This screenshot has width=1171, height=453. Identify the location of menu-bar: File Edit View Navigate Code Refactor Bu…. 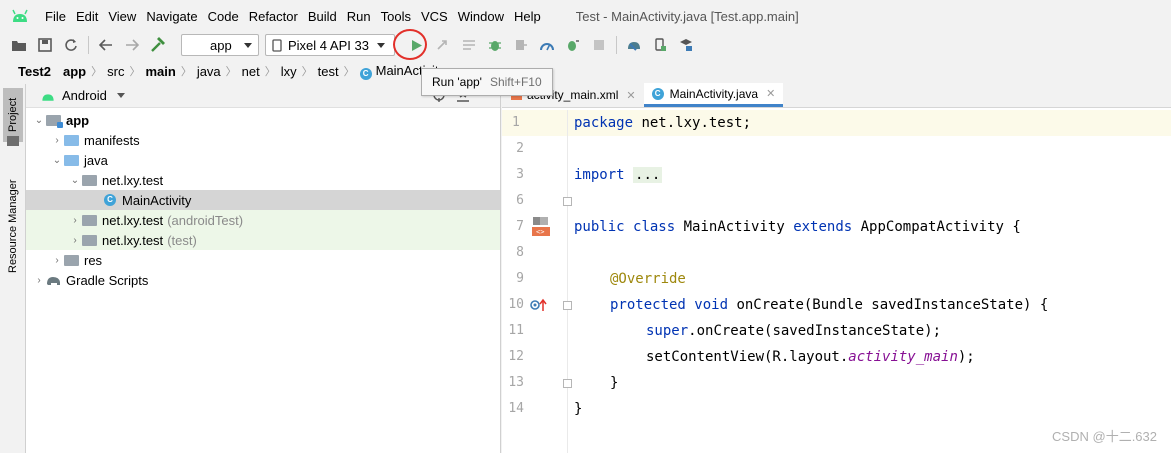
(585, 16).